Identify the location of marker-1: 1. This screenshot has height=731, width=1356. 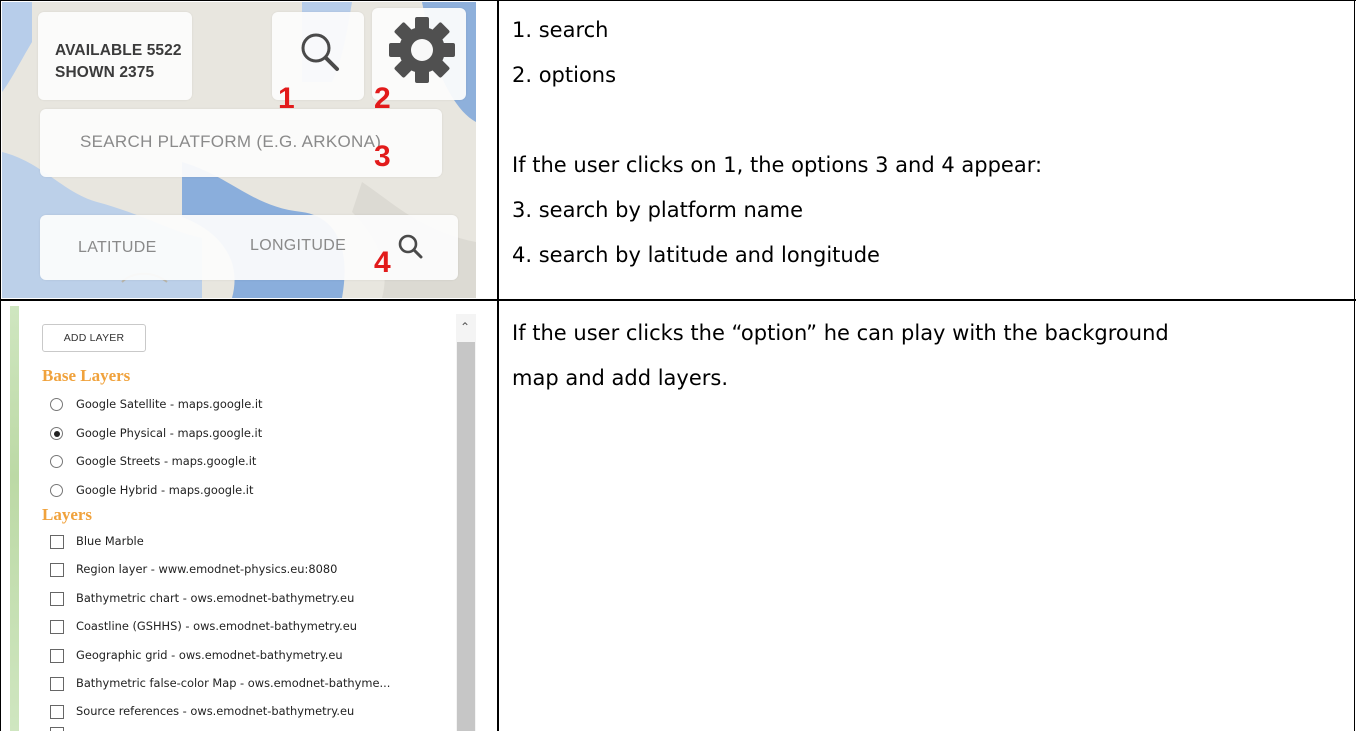
(286, 98).